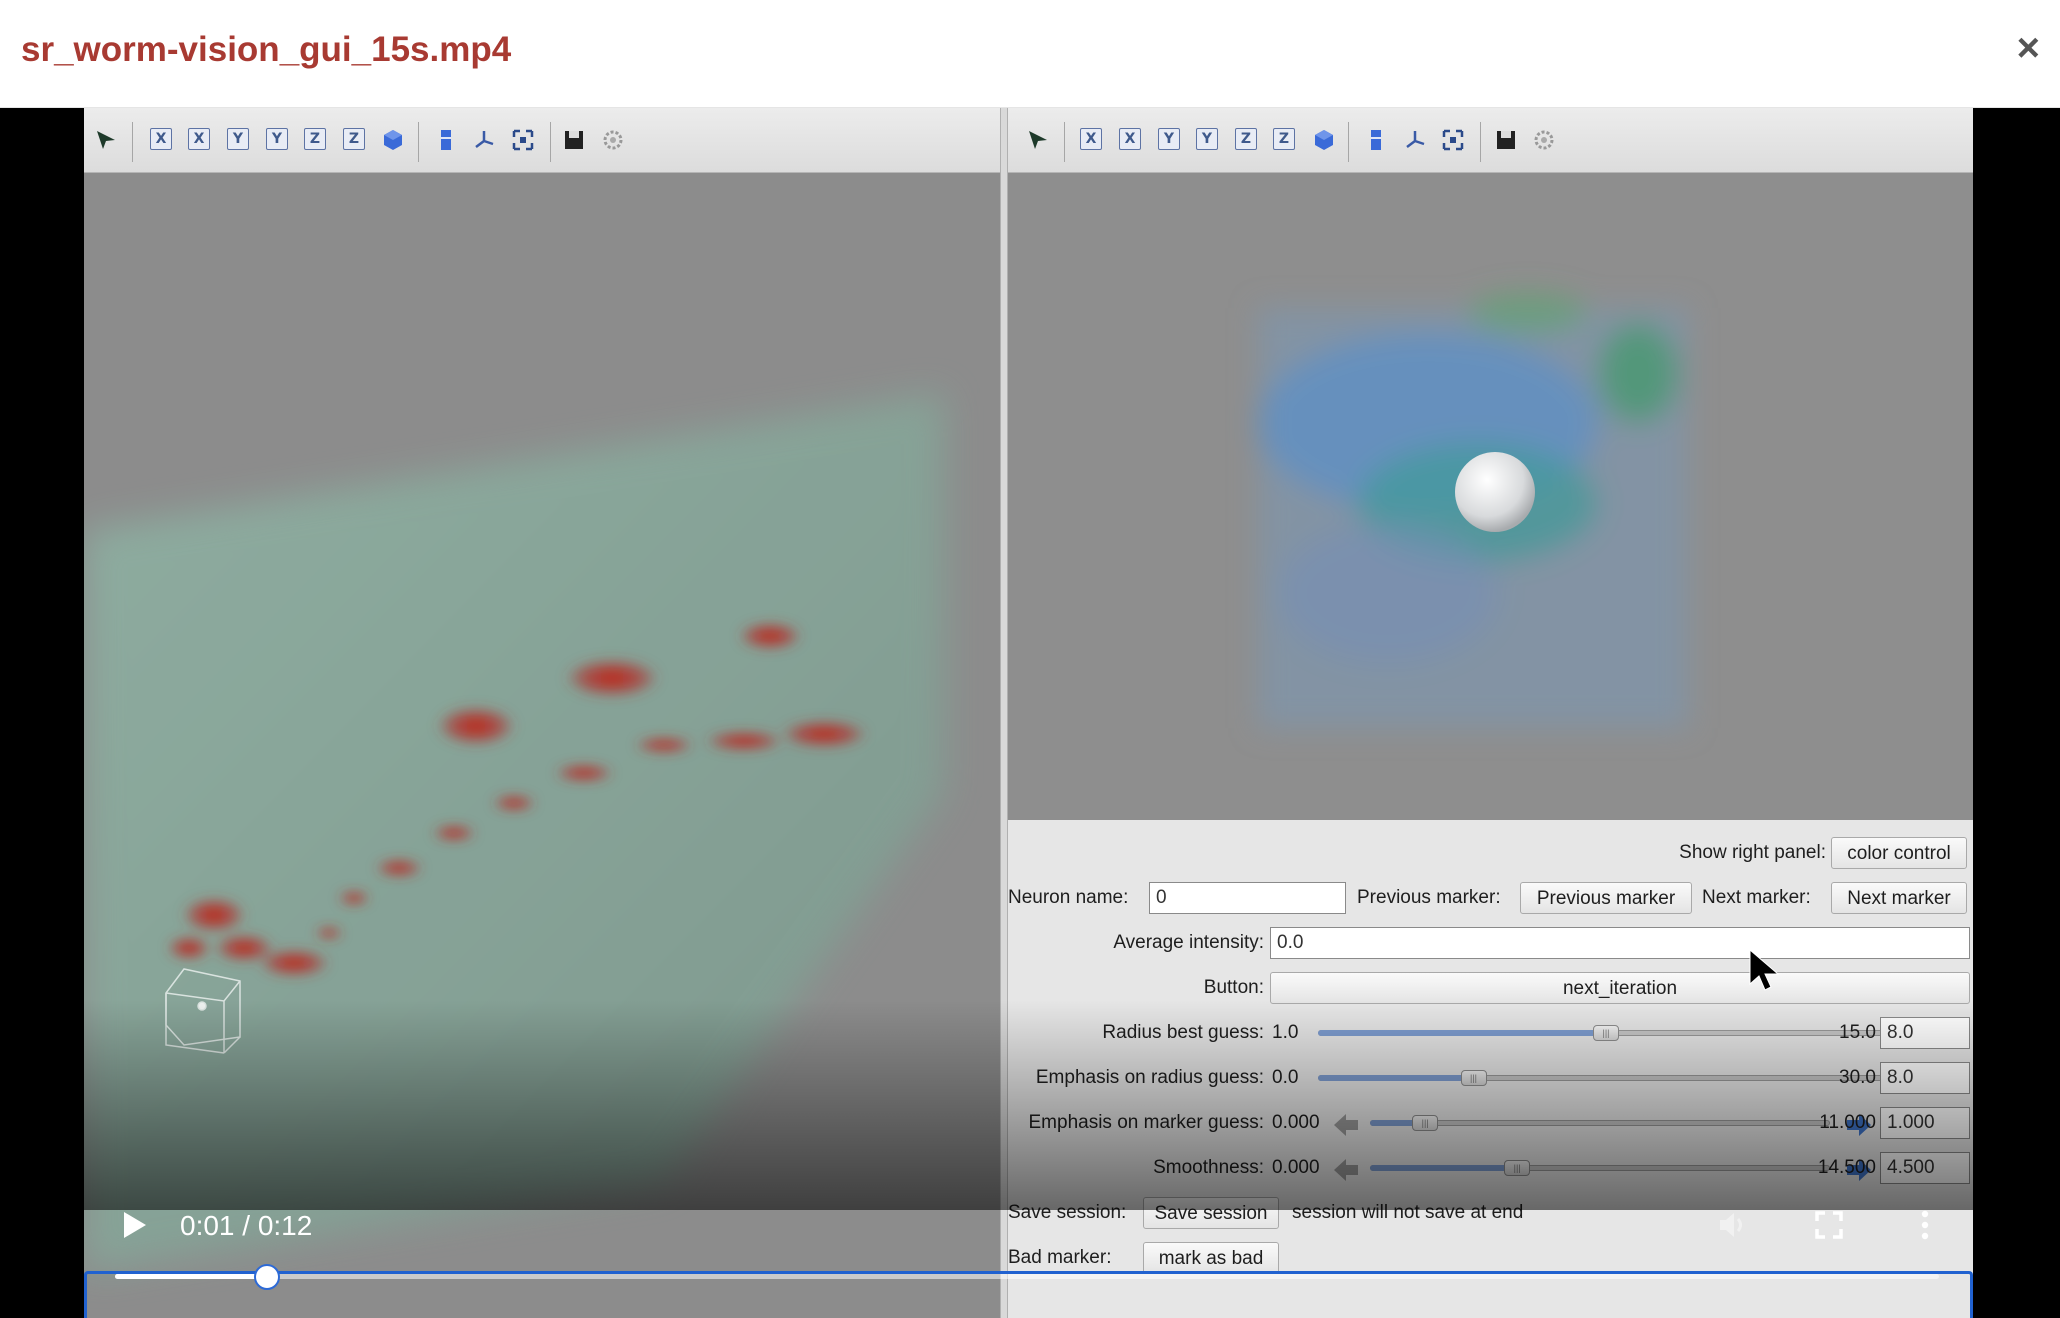  What do you see at coordinates (1899, 898) in the screenshot?
I see `next-marker-button: Next marker` at bounding box center [1899, 898].